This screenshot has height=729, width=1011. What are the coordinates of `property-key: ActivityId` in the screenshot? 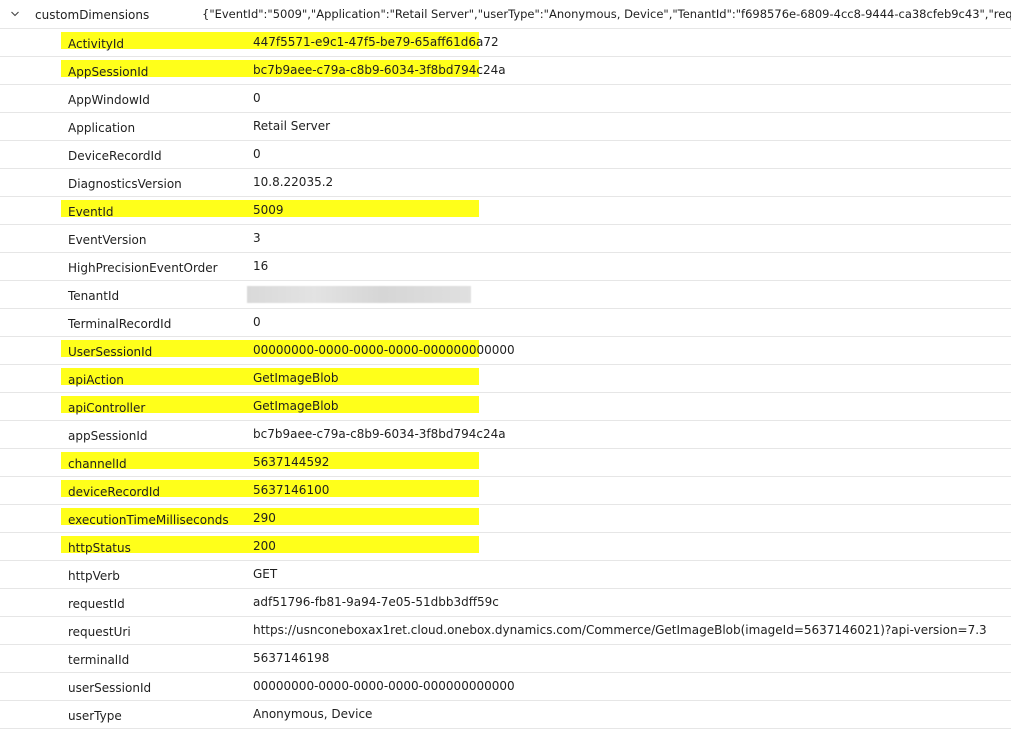 It's located at (96, 44).